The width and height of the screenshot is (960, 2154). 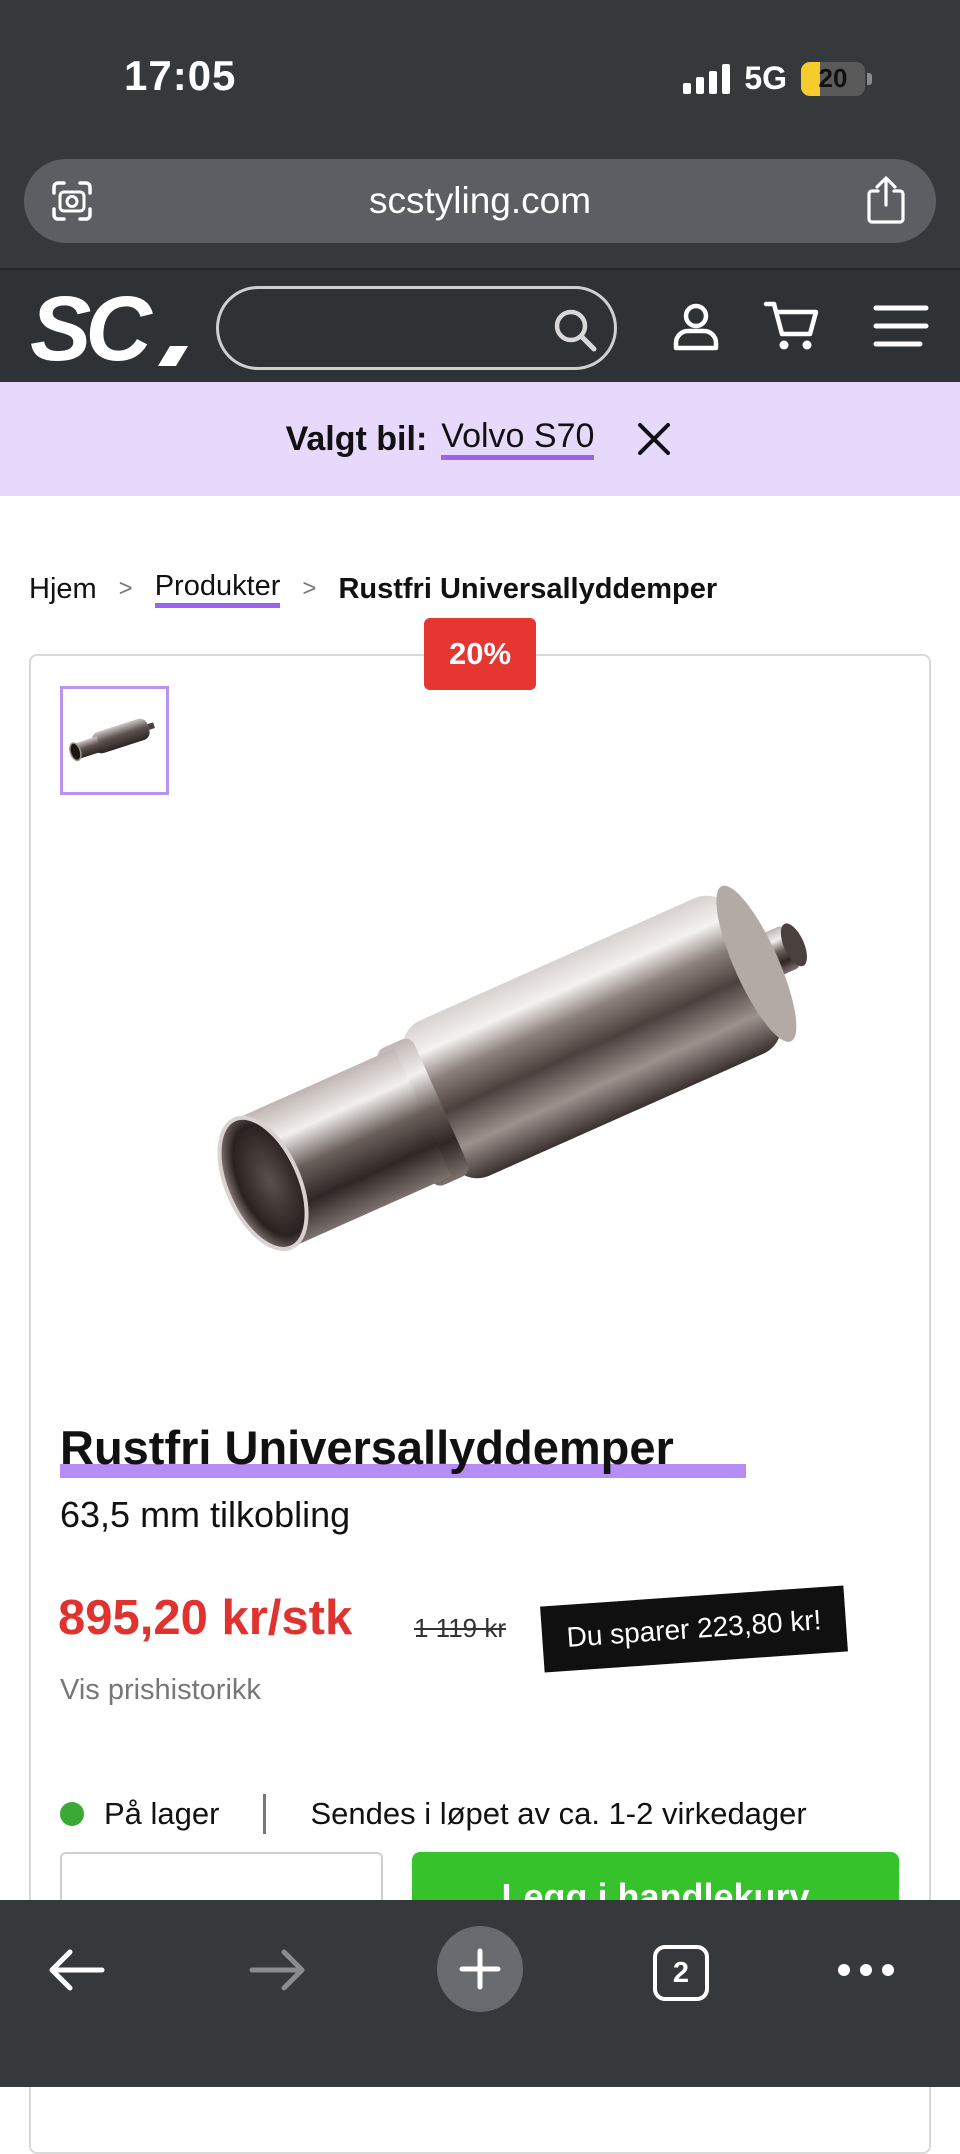 I want to click on product-title-wrap: Rustfri Universallyddemper, so click(x=403, y=1449).